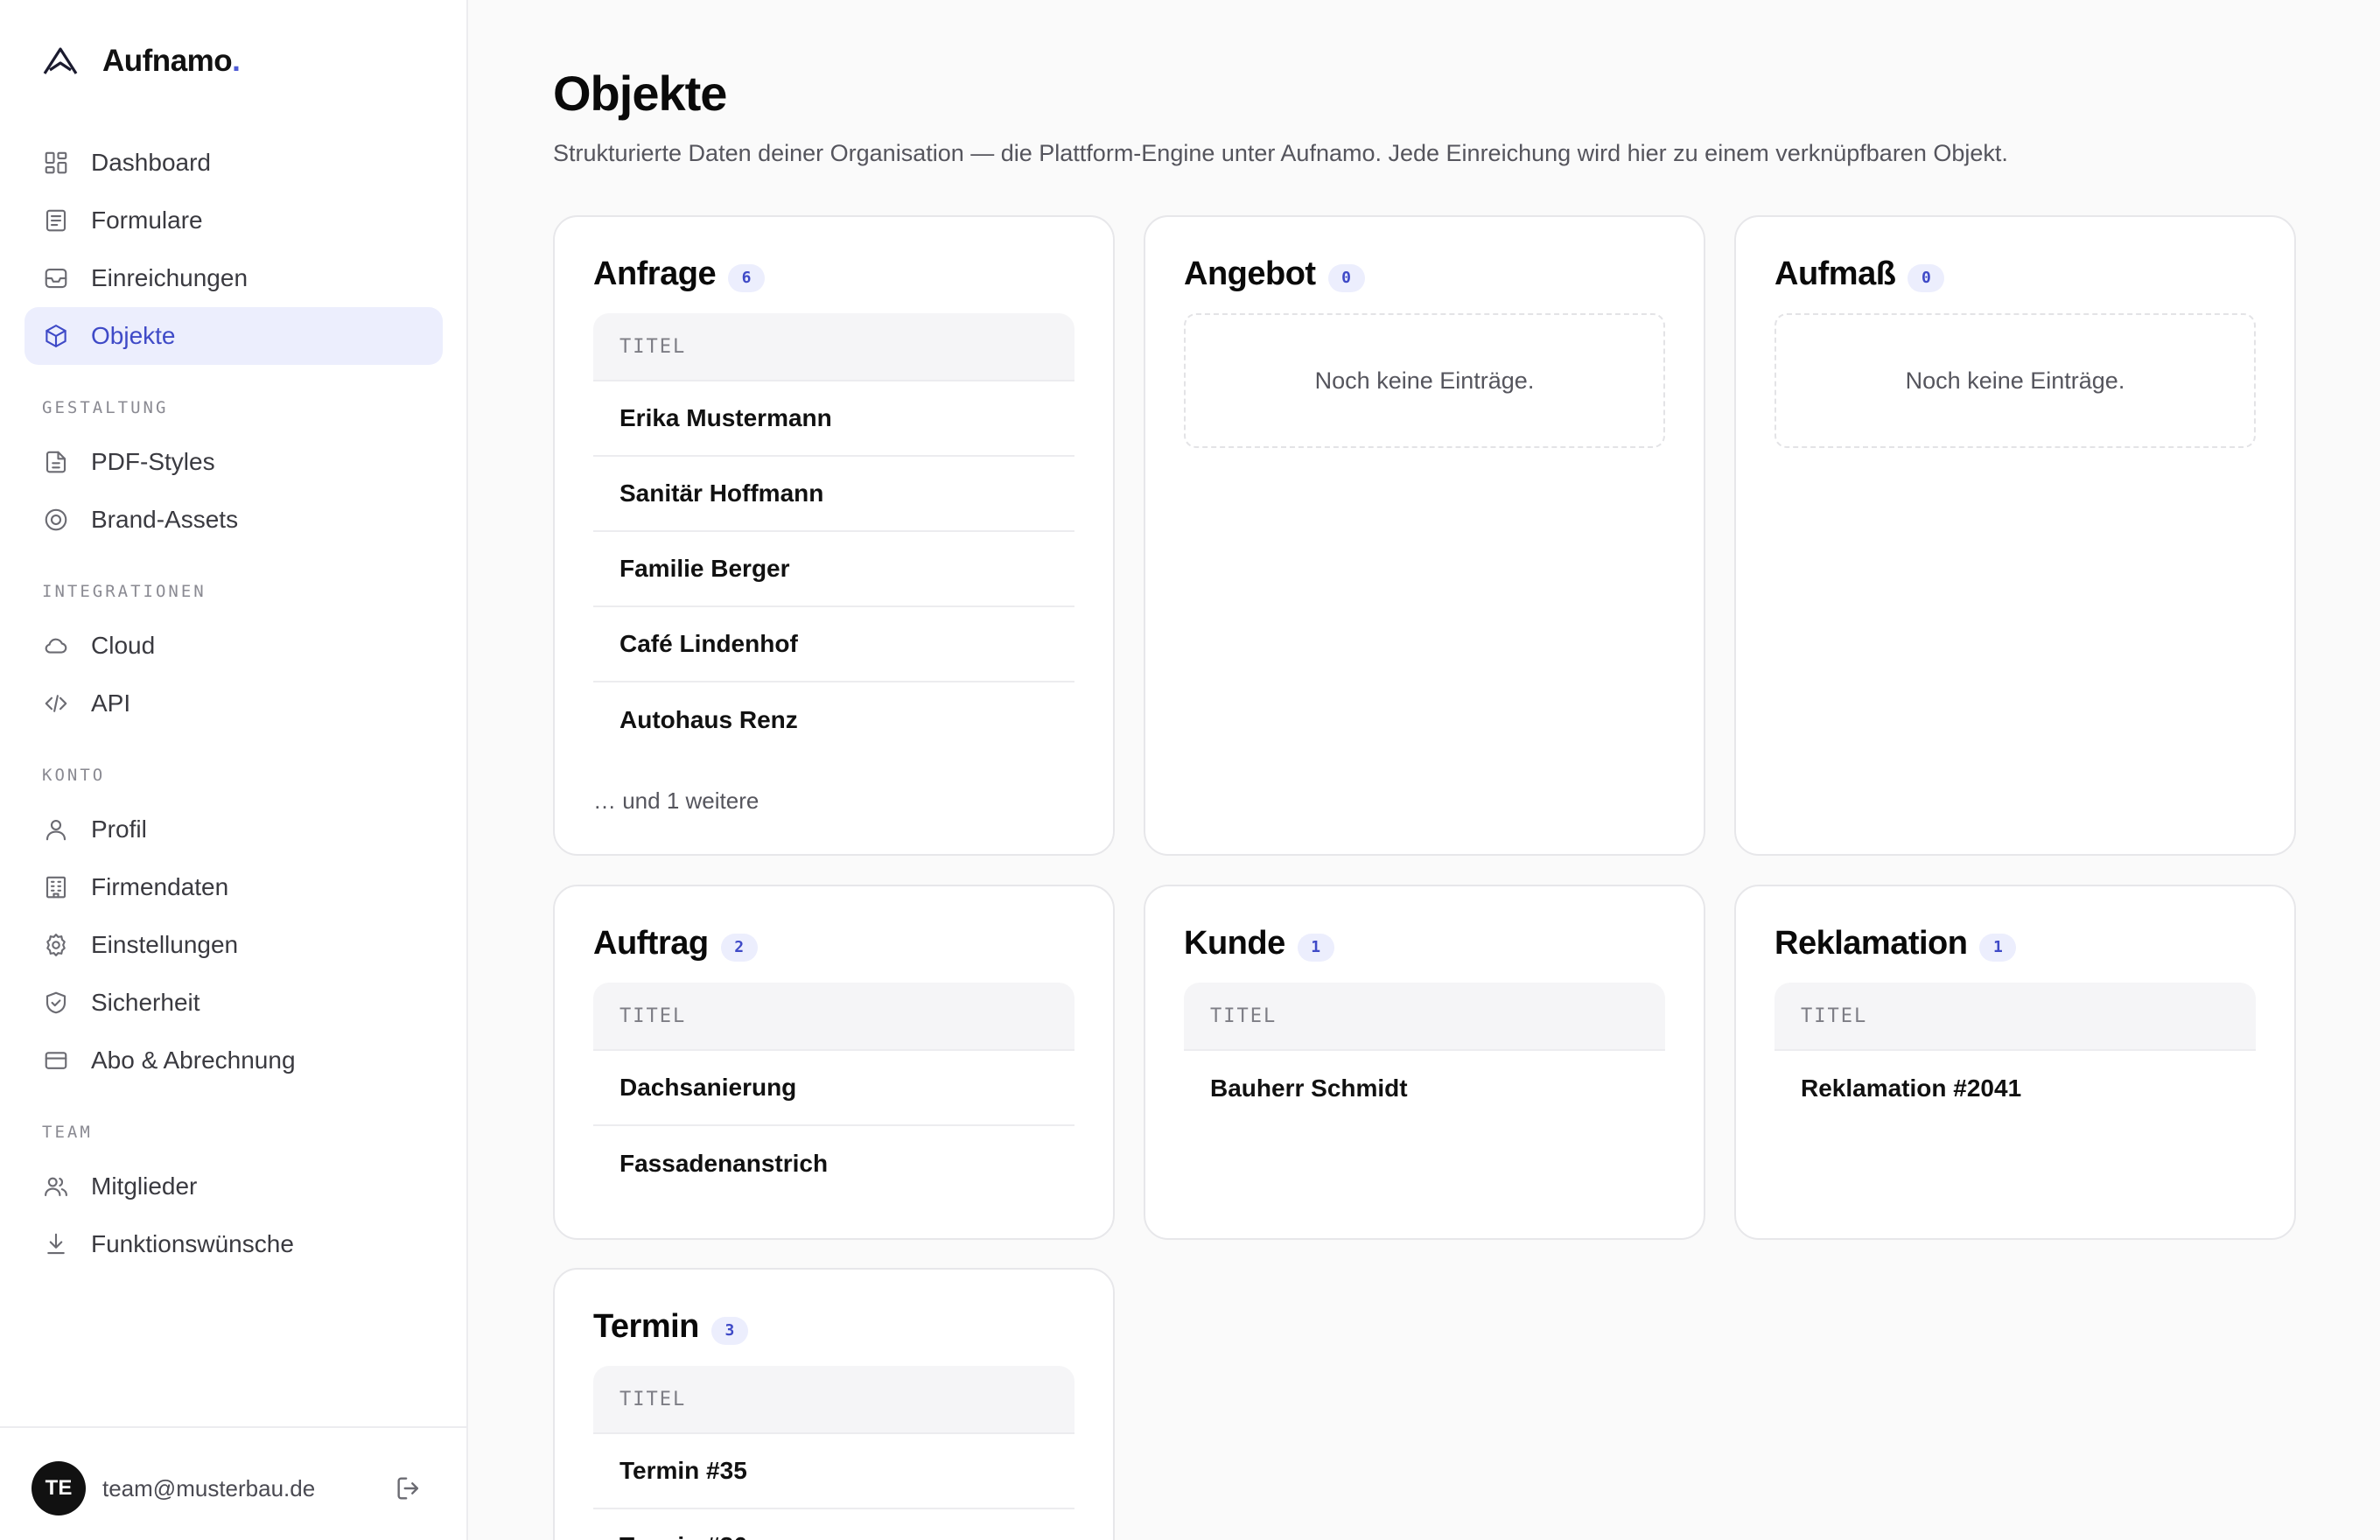 The height and width of the screenshot is (1540, 2380). I want to click on sidebar-item-funktionswuensche: Funktionswünsche, so click(233, 1244).